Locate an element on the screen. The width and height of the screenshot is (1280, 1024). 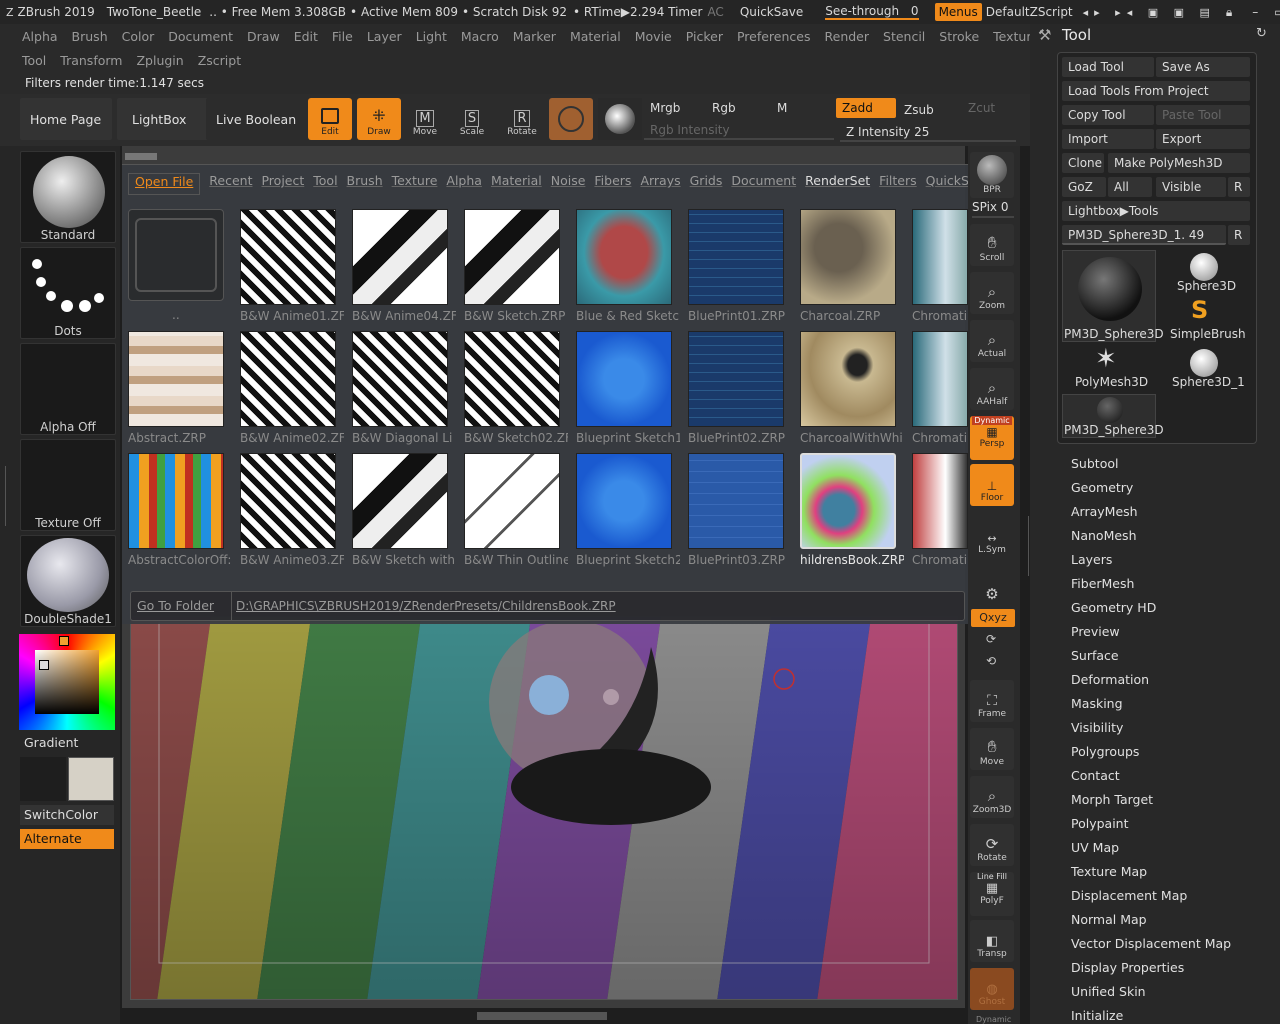
menu-item: Render is located at coordinates (847, 36).